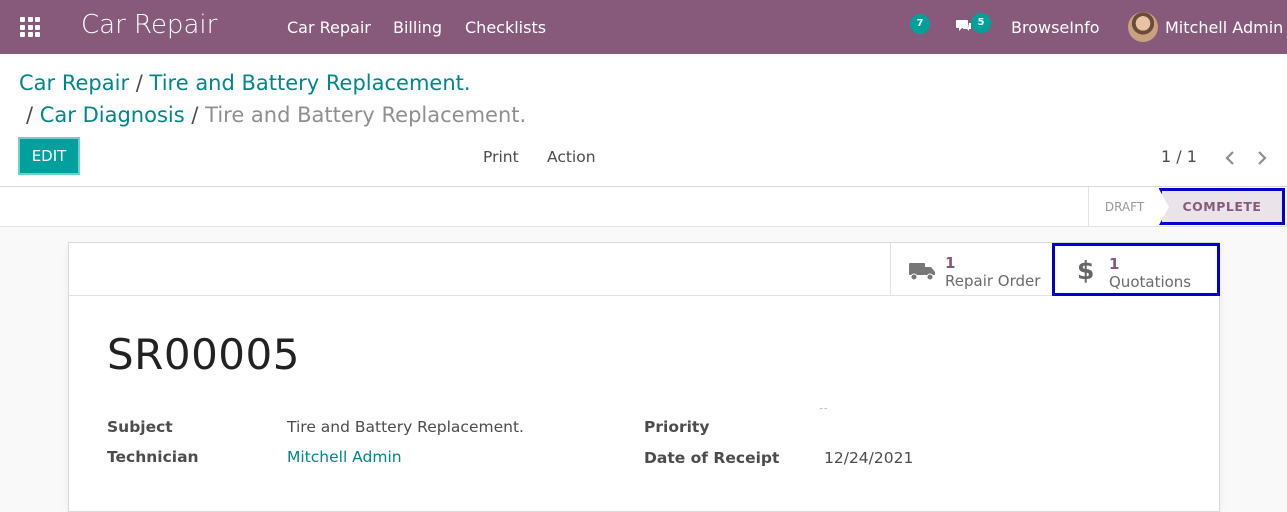  I want to click on status-draft: DRAFT, so click(1124, 207).